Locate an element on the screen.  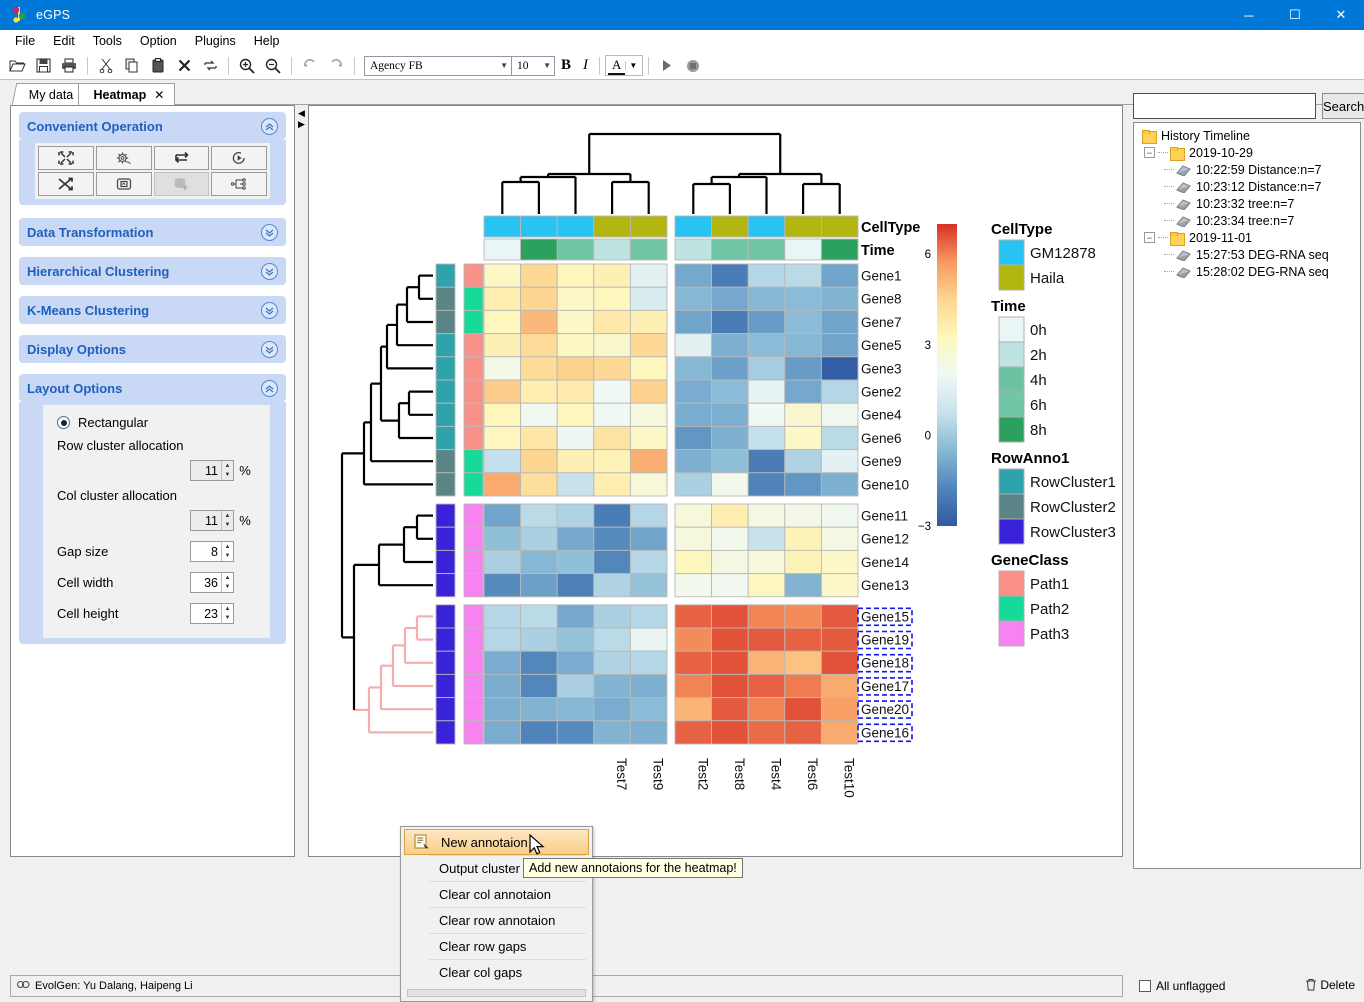
cut-icon is located at coordinates (106, 66).